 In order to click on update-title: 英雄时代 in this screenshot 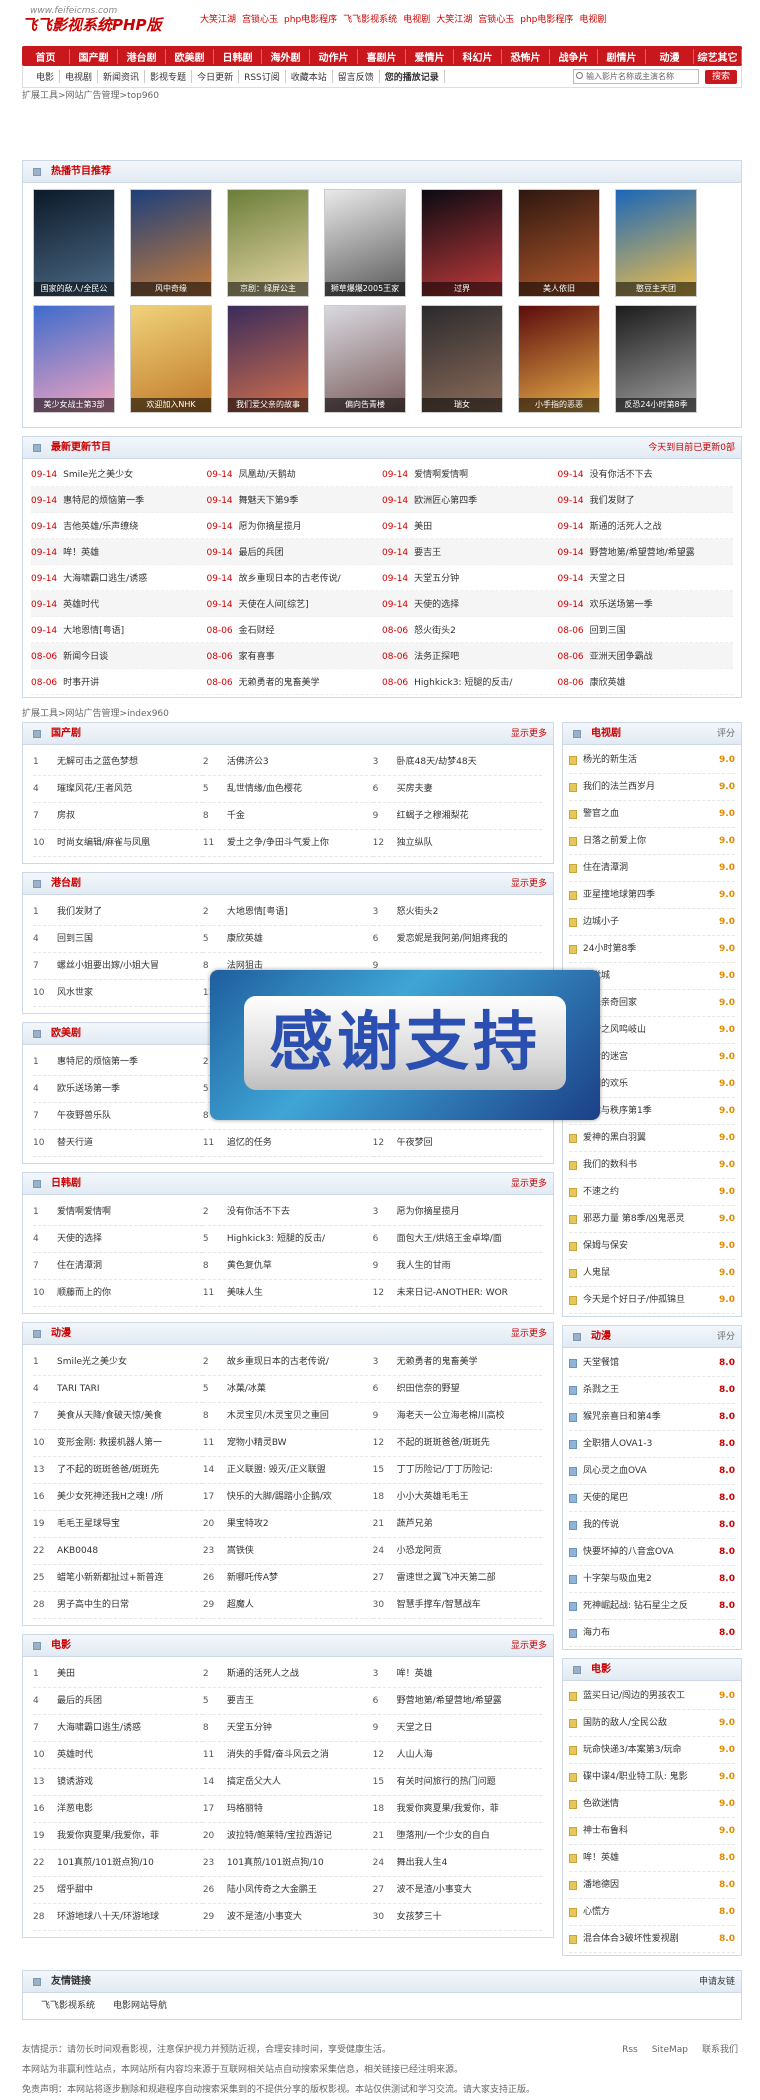, I will do `click(81, 605)`.